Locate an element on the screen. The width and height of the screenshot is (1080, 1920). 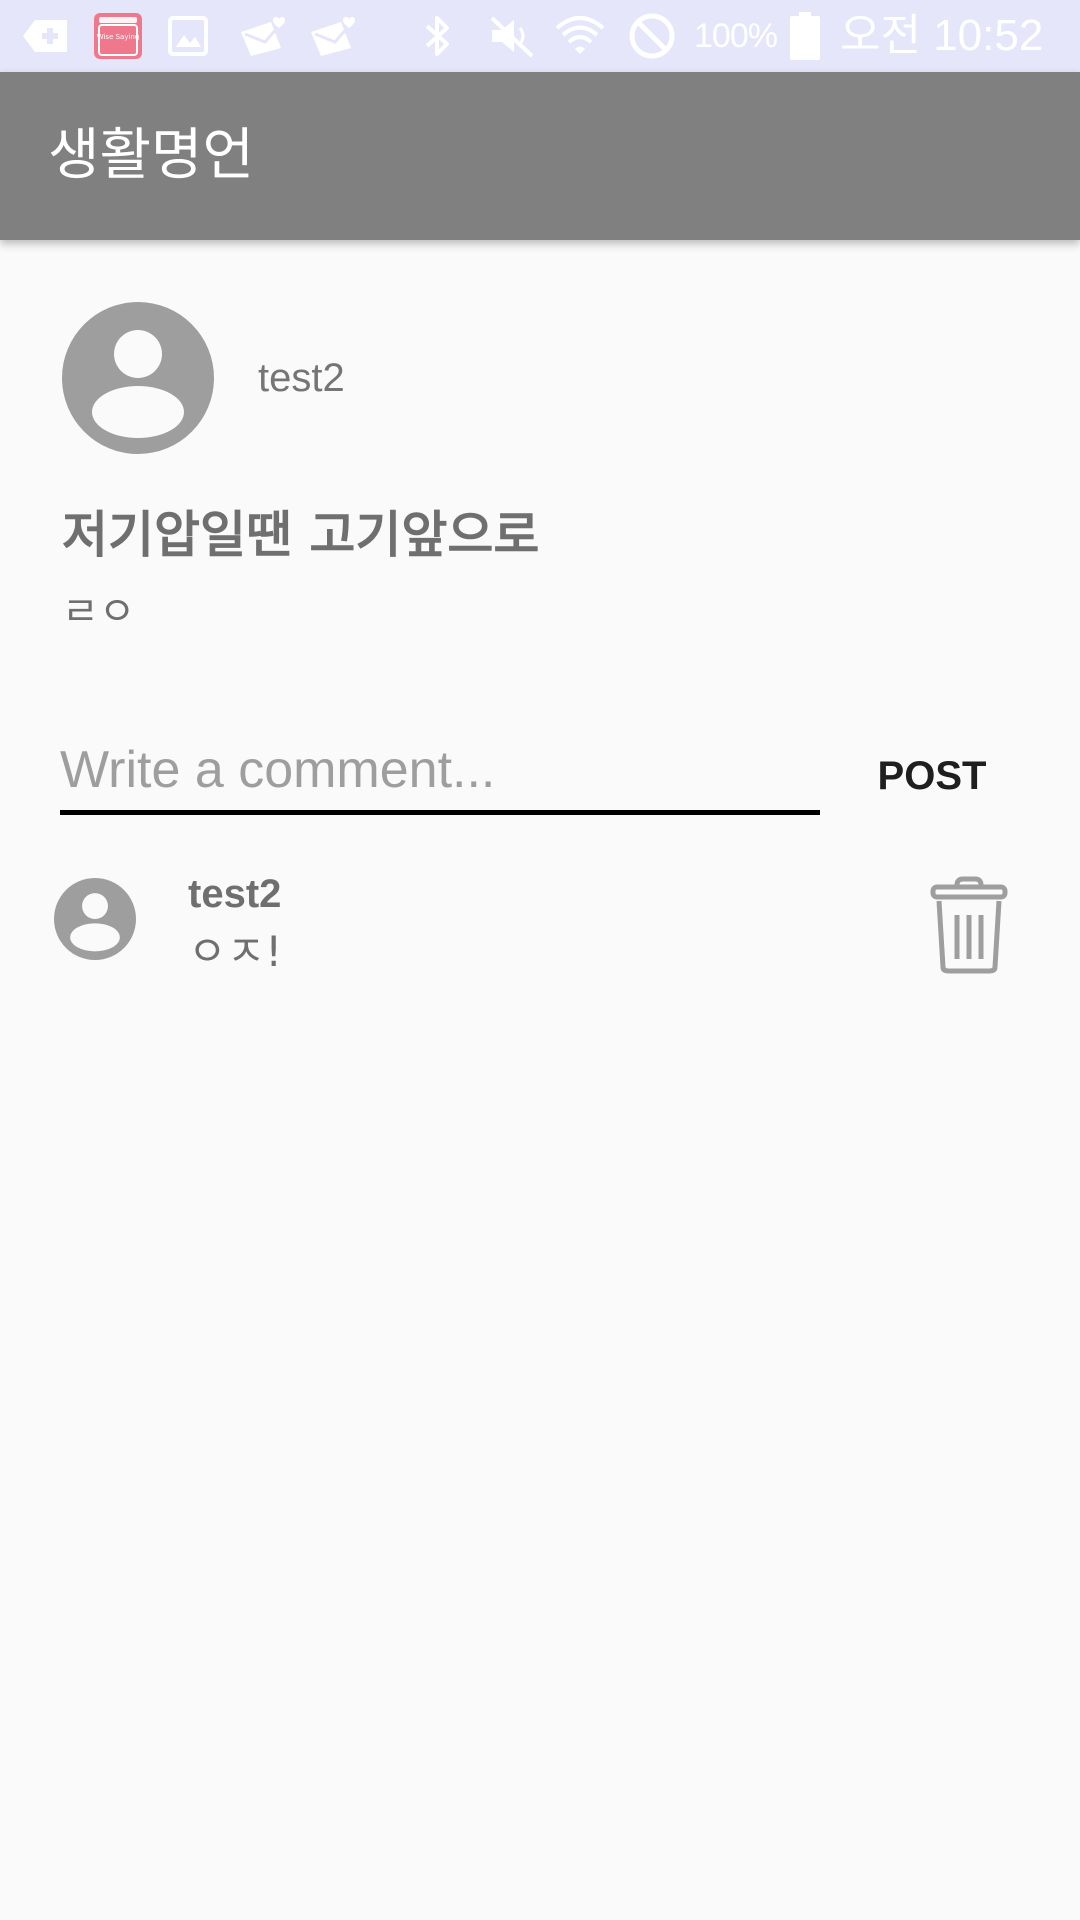
wise-saying-app-icon: Wise Saying is located at coordinates (118, 36).